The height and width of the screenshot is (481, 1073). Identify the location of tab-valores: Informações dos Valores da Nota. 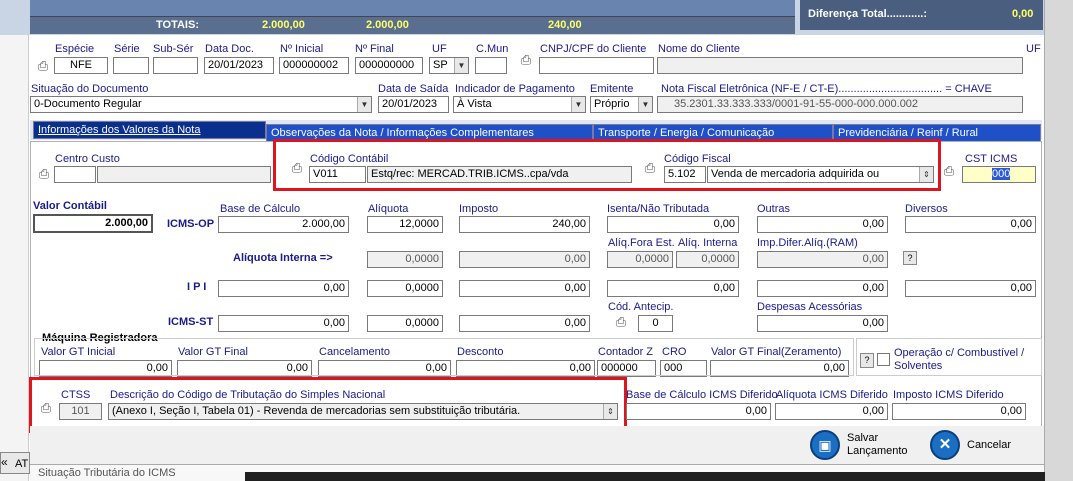
(149, 130).